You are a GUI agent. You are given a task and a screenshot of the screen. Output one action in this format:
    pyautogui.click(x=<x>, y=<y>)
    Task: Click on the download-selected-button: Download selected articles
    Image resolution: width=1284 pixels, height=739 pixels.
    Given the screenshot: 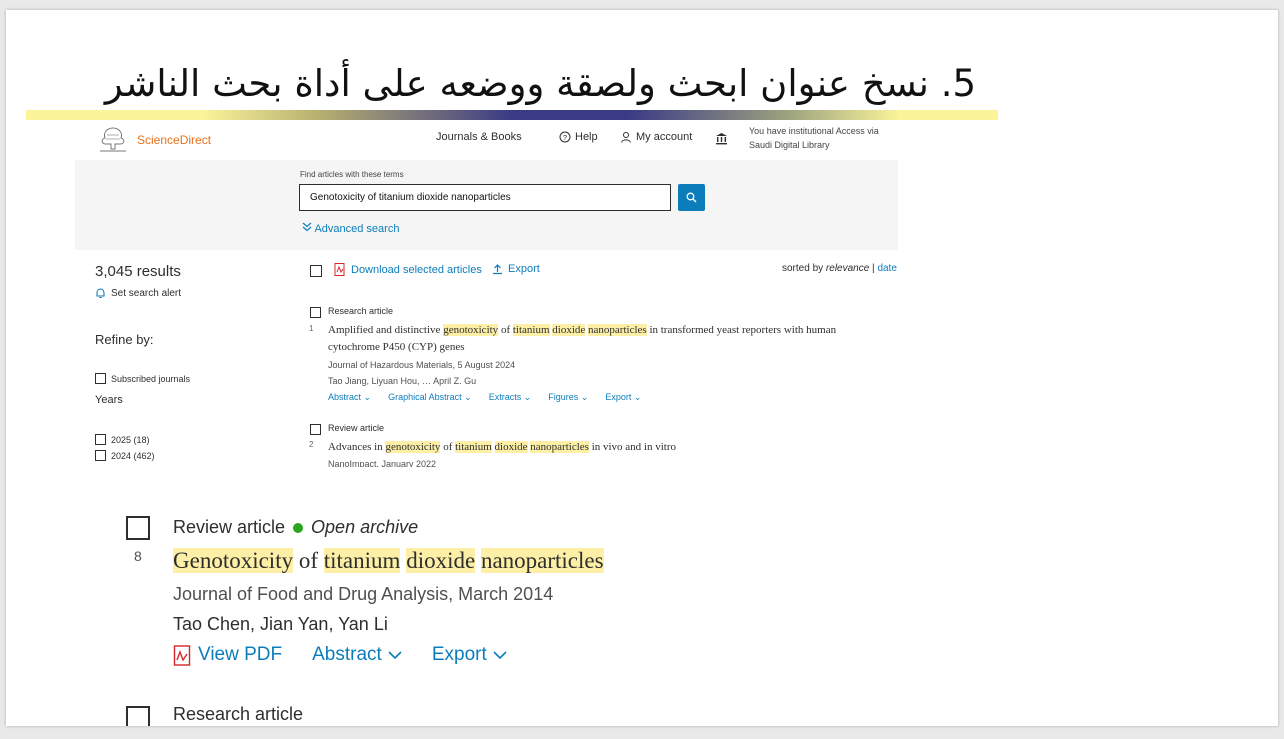 What is the action you would take?
    pyautogui.click(x=408, y=269)
    